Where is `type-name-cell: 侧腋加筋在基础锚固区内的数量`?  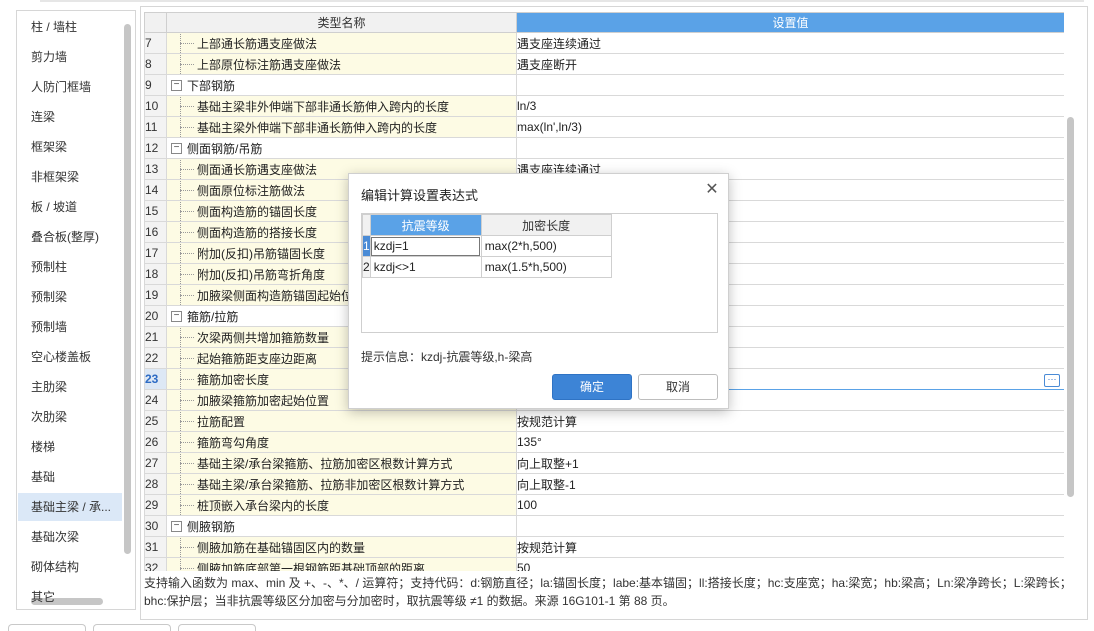
type-name-cell: 侧腋加筋在基础锚固区内的数量 is located at coordinates (341, 547).